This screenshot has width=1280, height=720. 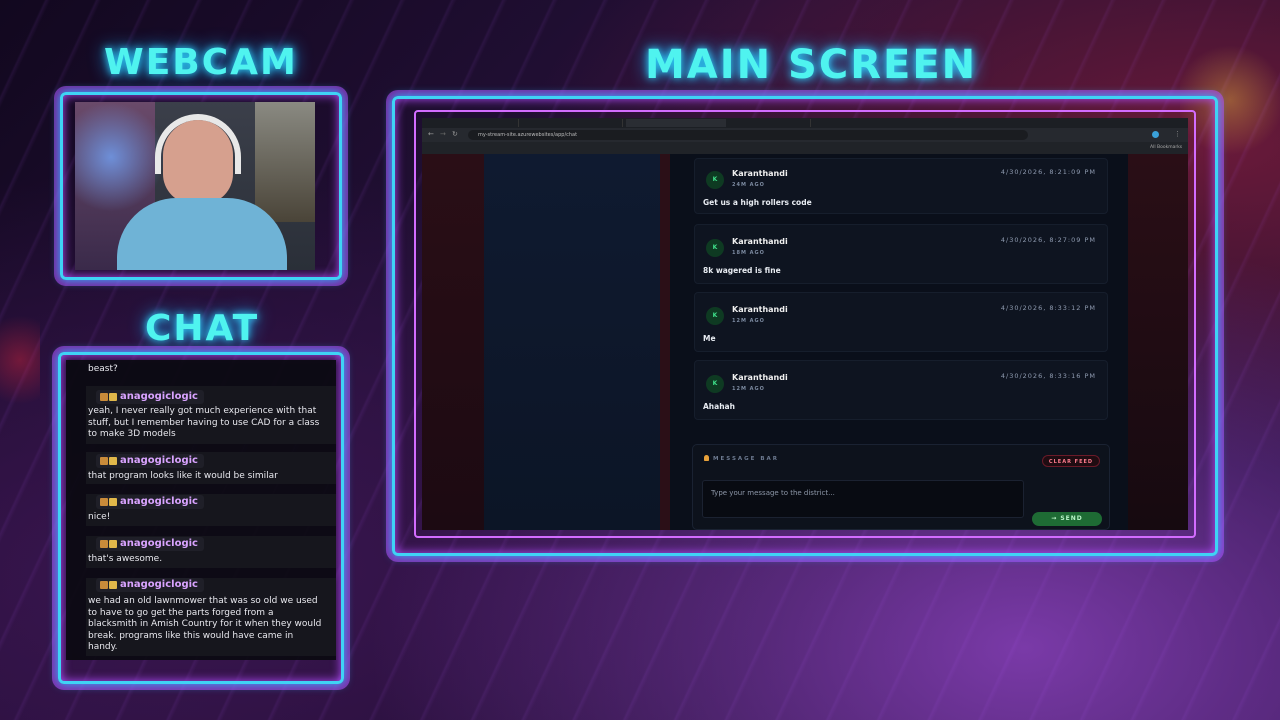 What do you see at coordinates (665, 342) in the screenshot?
I see `page-divider` at bounding box center [665, 342].